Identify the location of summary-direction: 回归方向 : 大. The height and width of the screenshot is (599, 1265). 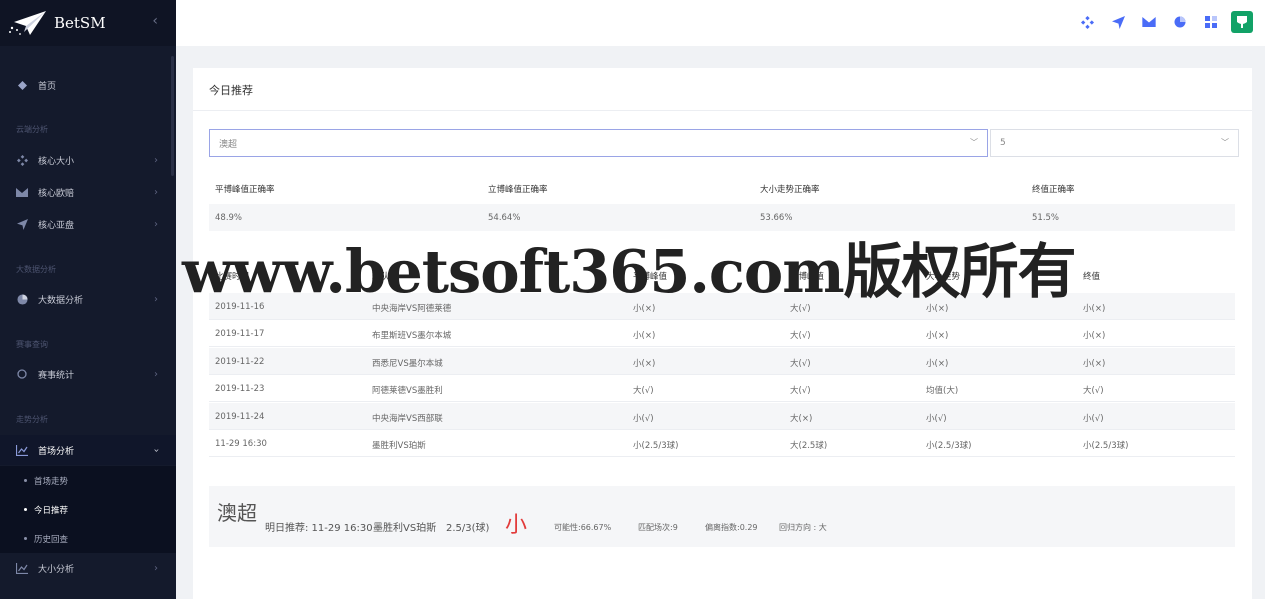
(803, 527).